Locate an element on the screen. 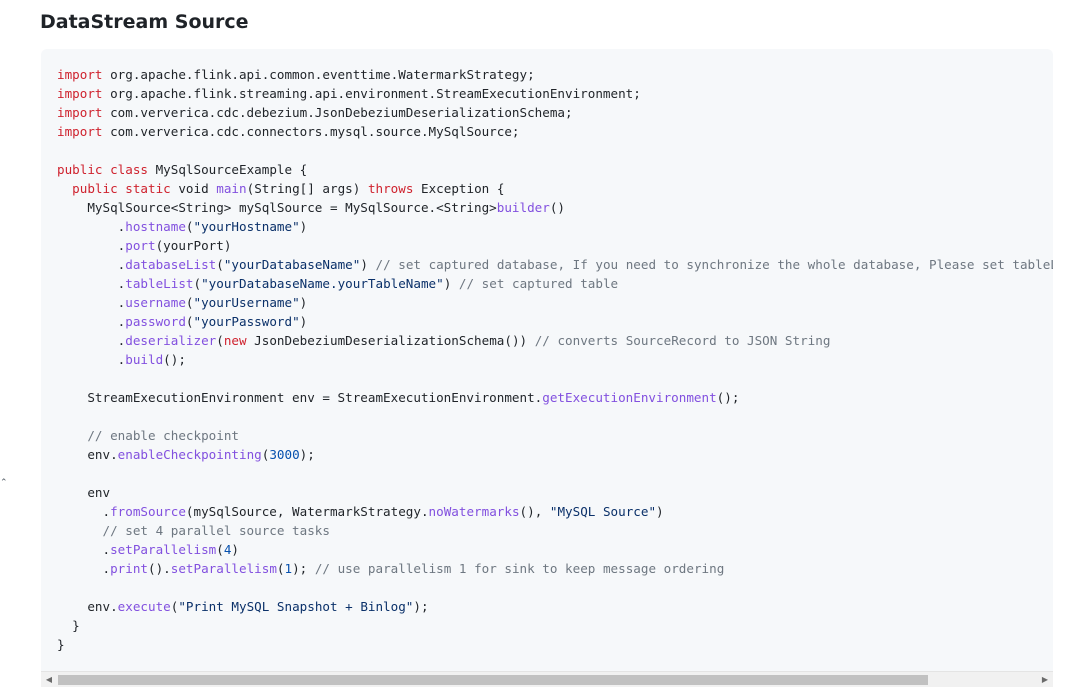  code-token: "yourHostname" is located at coordinates (246, 226).